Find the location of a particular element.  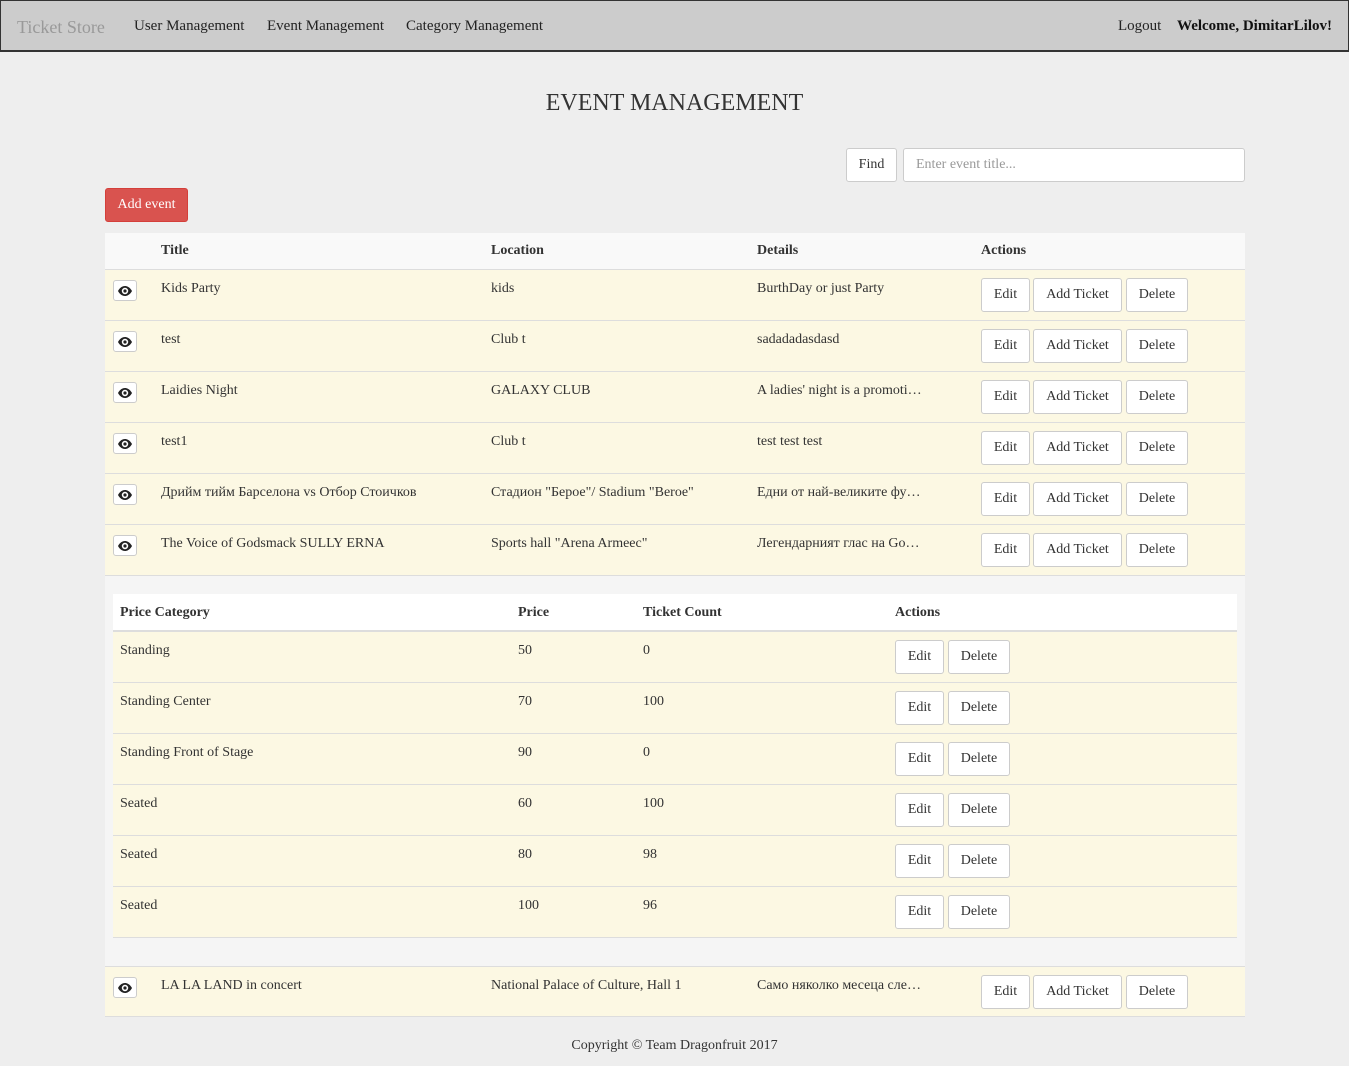

header-actions: Actions is located at coordinates (1004, 250).